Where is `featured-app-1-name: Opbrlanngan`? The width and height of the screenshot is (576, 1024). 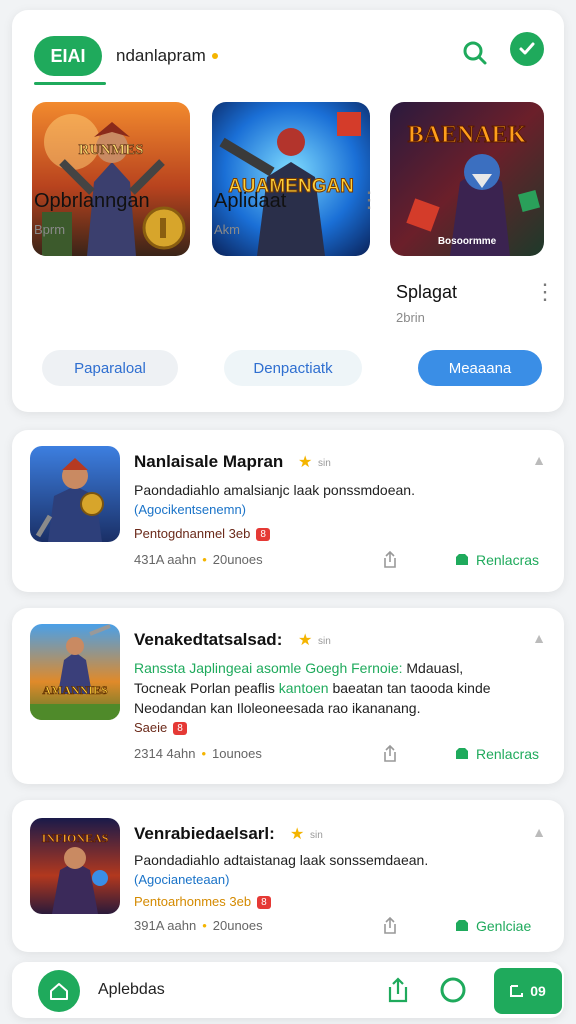
featured-app-1-name: Opbrlanngan is located at coordinates (92, 201).